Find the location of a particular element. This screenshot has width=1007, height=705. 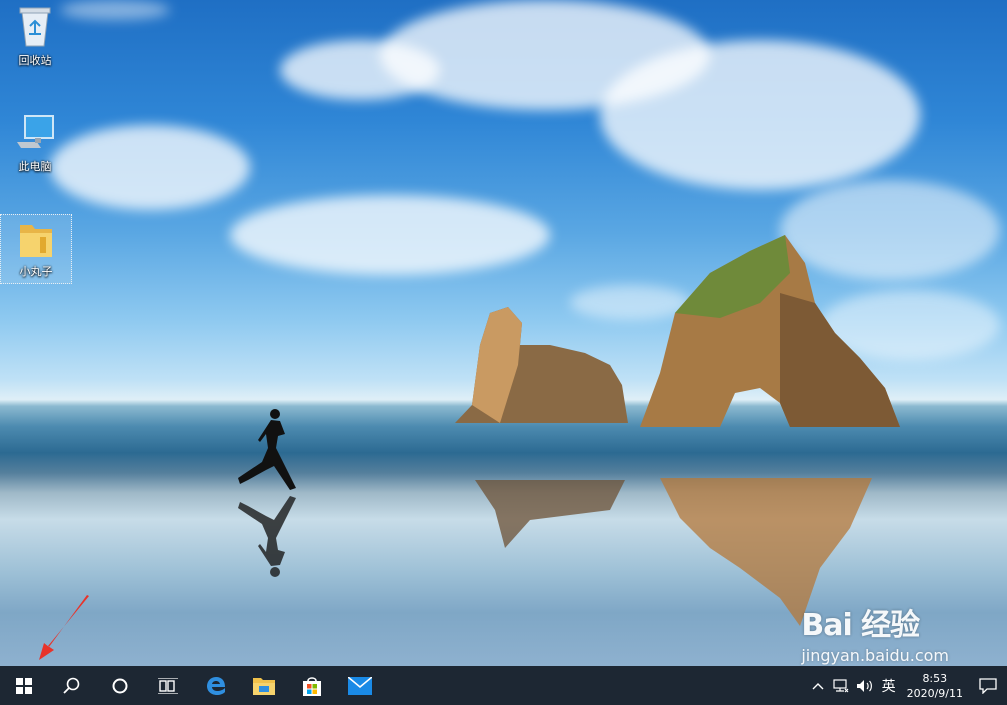

windows-start-icon is located at coordinates (24, 686).